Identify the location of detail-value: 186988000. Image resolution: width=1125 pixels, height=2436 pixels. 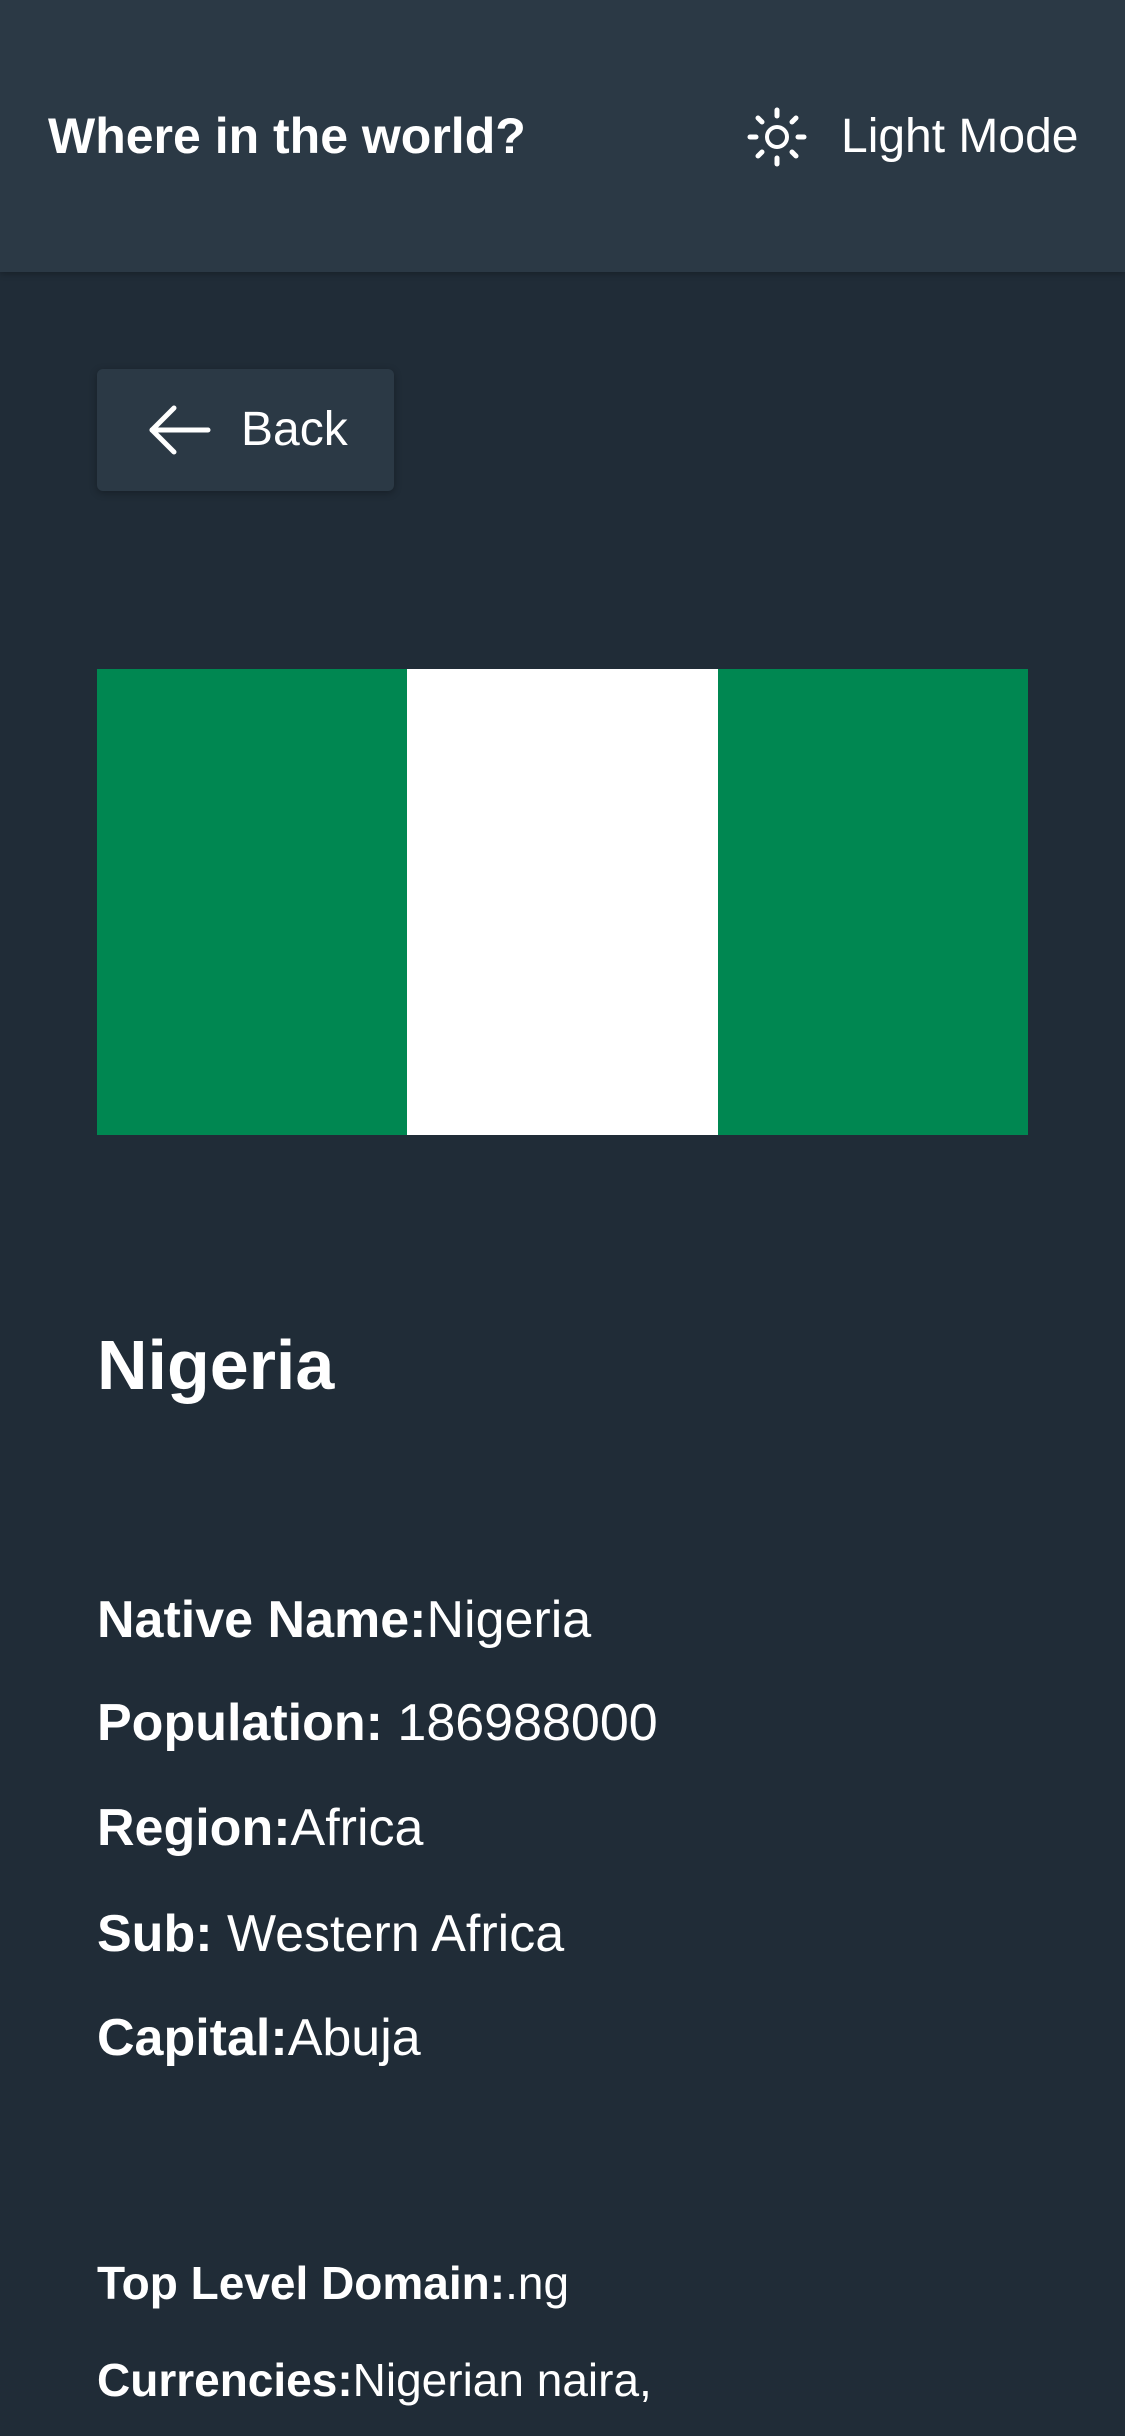
(520, 1723).